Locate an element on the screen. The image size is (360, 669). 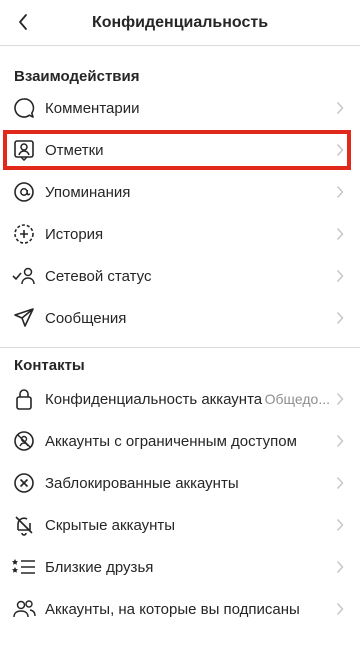
row-following: Аккаунты, на которые вы подписаны is located at coordinates (180, 609).